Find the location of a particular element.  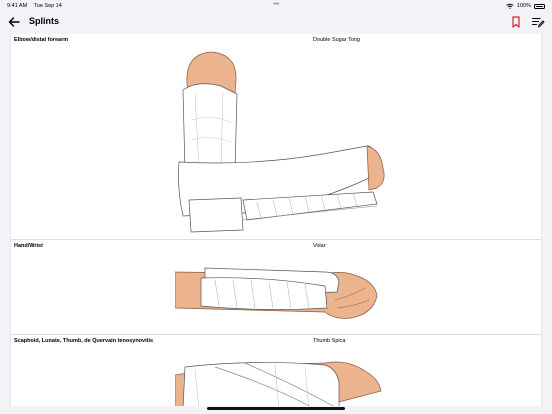

battery-percent: 100% is located at coordinates (523, 6).